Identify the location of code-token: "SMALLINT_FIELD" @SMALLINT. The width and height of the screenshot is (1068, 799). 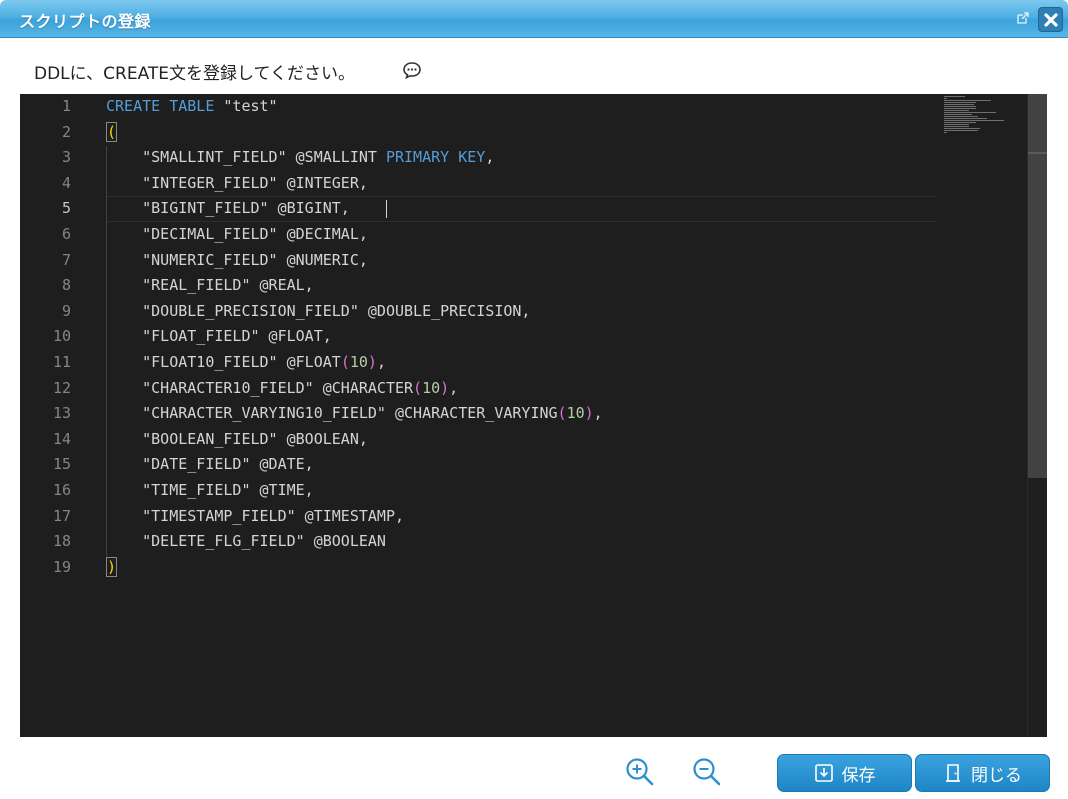
(246, 157).